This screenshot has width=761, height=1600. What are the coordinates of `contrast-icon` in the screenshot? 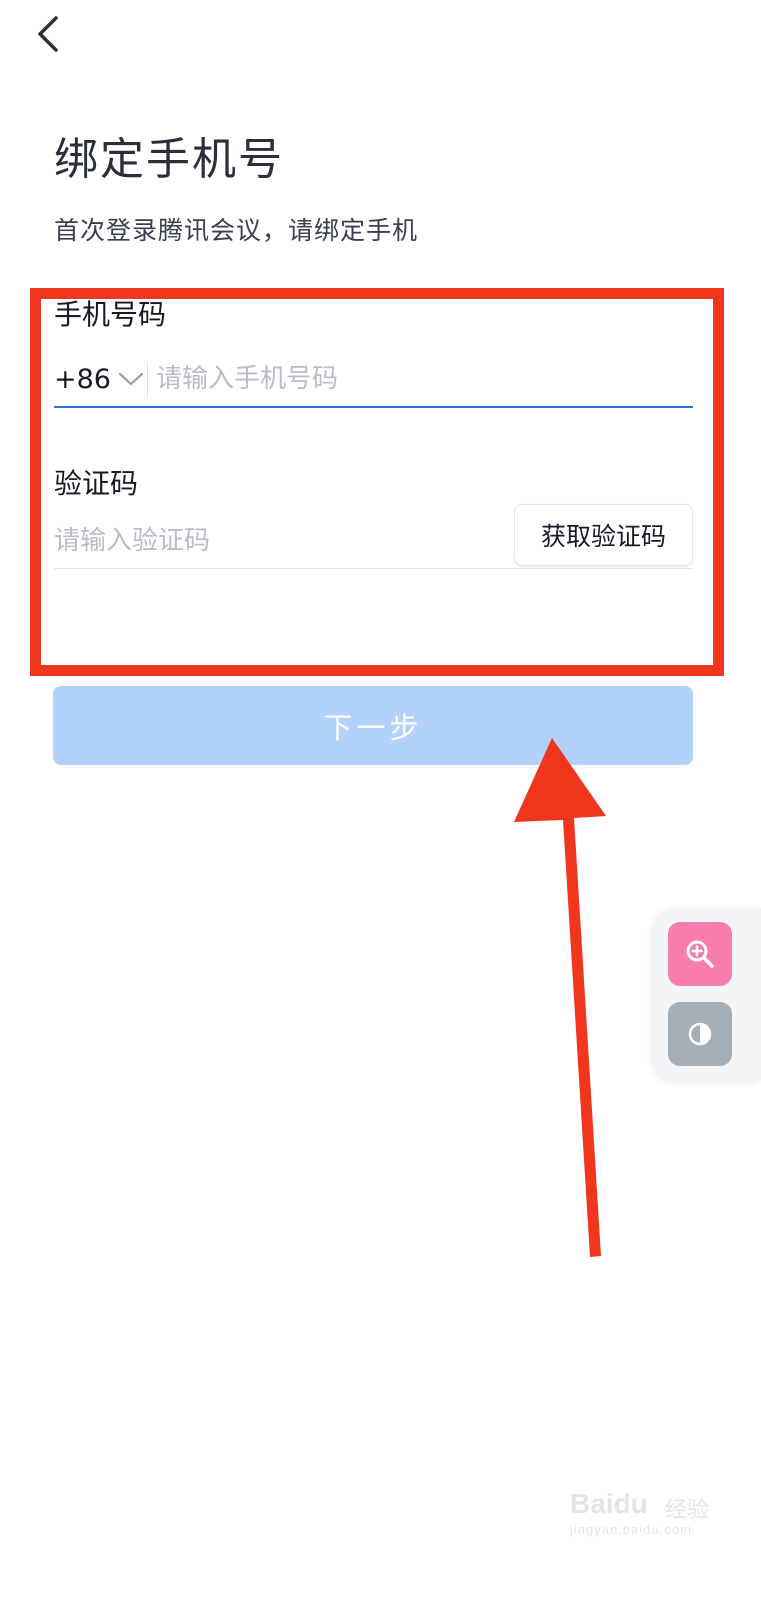 It's located at (700, 1034).